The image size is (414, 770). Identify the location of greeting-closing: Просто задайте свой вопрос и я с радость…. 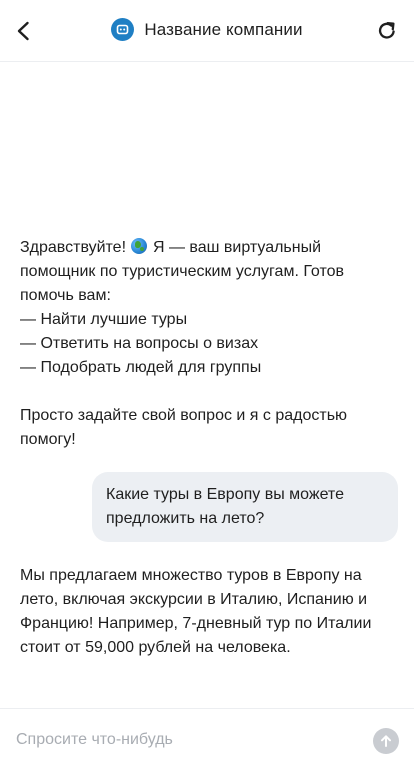
(184, 427).